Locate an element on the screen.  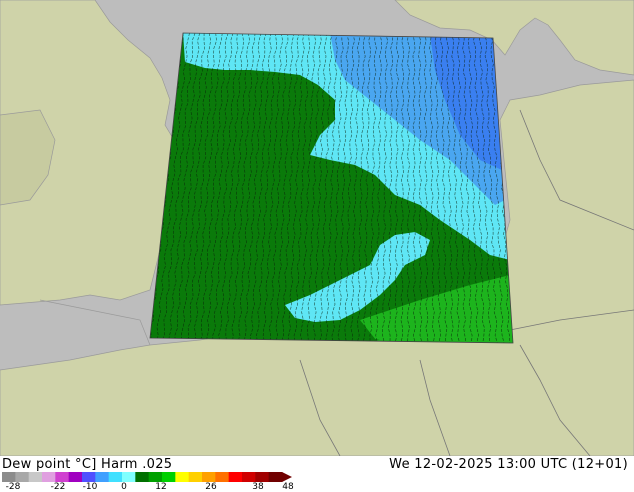
scale-tick: -10 is located at coordinates (90, 487).